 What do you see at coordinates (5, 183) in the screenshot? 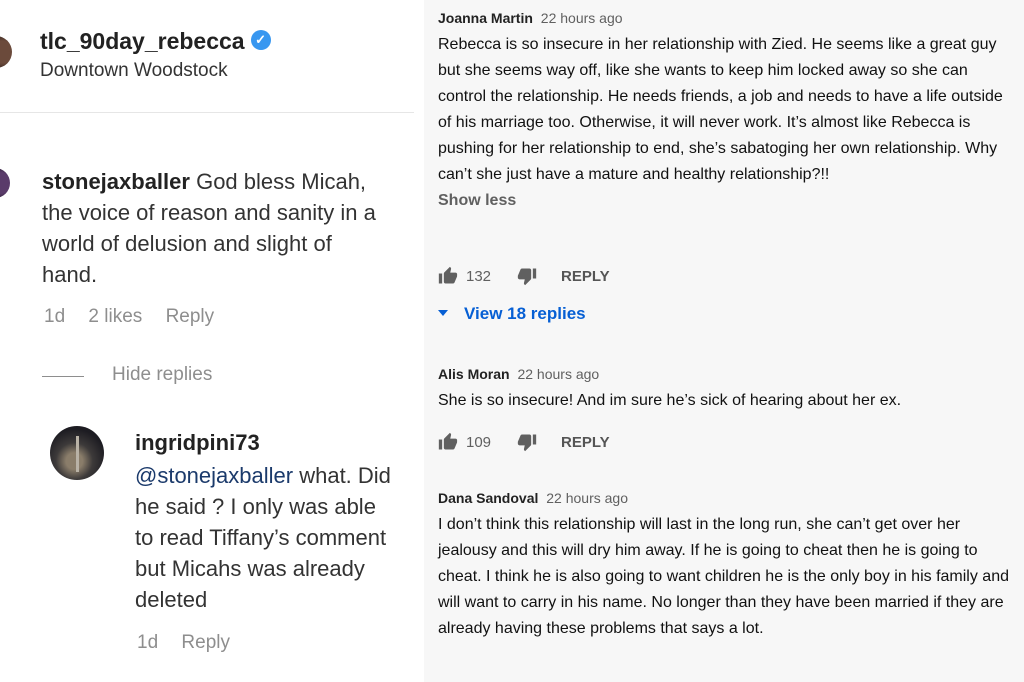
I see `commenter-avatar` at bounding box center [5, 183].